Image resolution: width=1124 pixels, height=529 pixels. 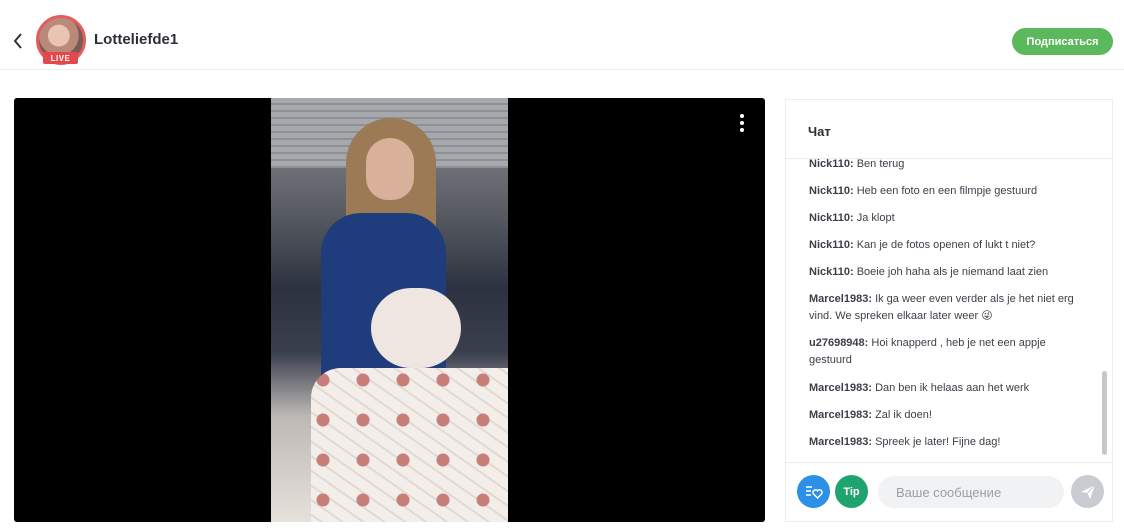 I want to click on chat-message: Marcel1983: Zal ik doen!, so click(x=870, y=415).